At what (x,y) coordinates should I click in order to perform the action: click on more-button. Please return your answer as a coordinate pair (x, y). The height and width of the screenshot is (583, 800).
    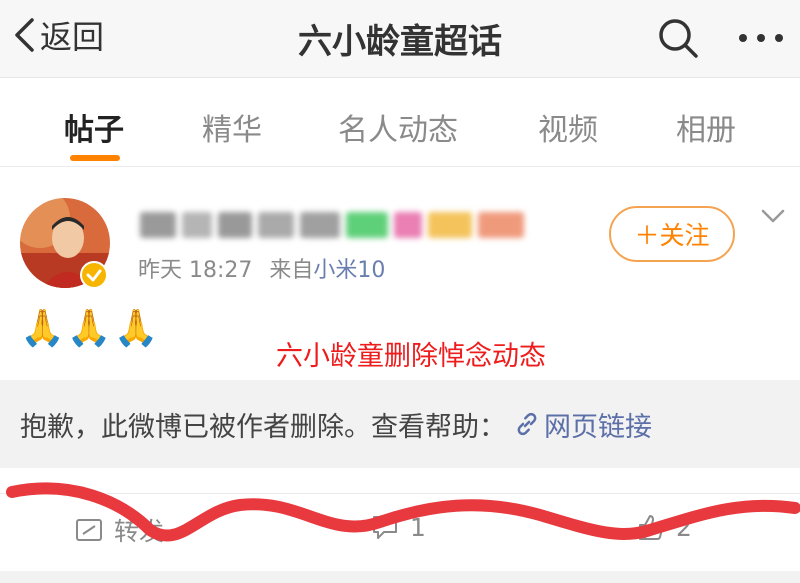
    Looking at the image, I should click on (761, 38).